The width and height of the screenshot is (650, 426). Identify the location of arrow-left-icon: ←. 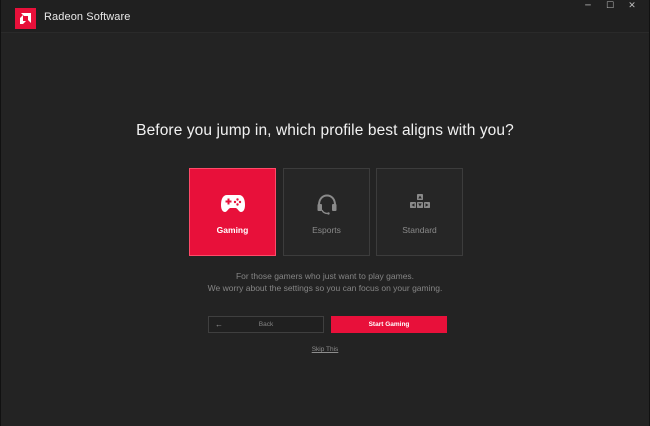
(219, 324).